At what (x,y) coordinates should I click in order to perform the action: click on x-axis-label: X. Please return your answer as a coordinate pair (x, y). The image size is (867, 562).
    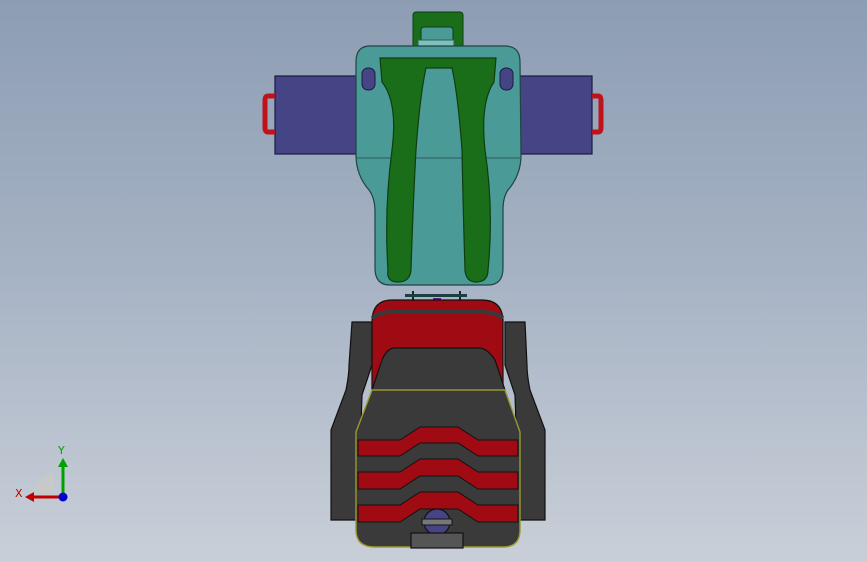
    Looking at the image, I should click on (19, 493).